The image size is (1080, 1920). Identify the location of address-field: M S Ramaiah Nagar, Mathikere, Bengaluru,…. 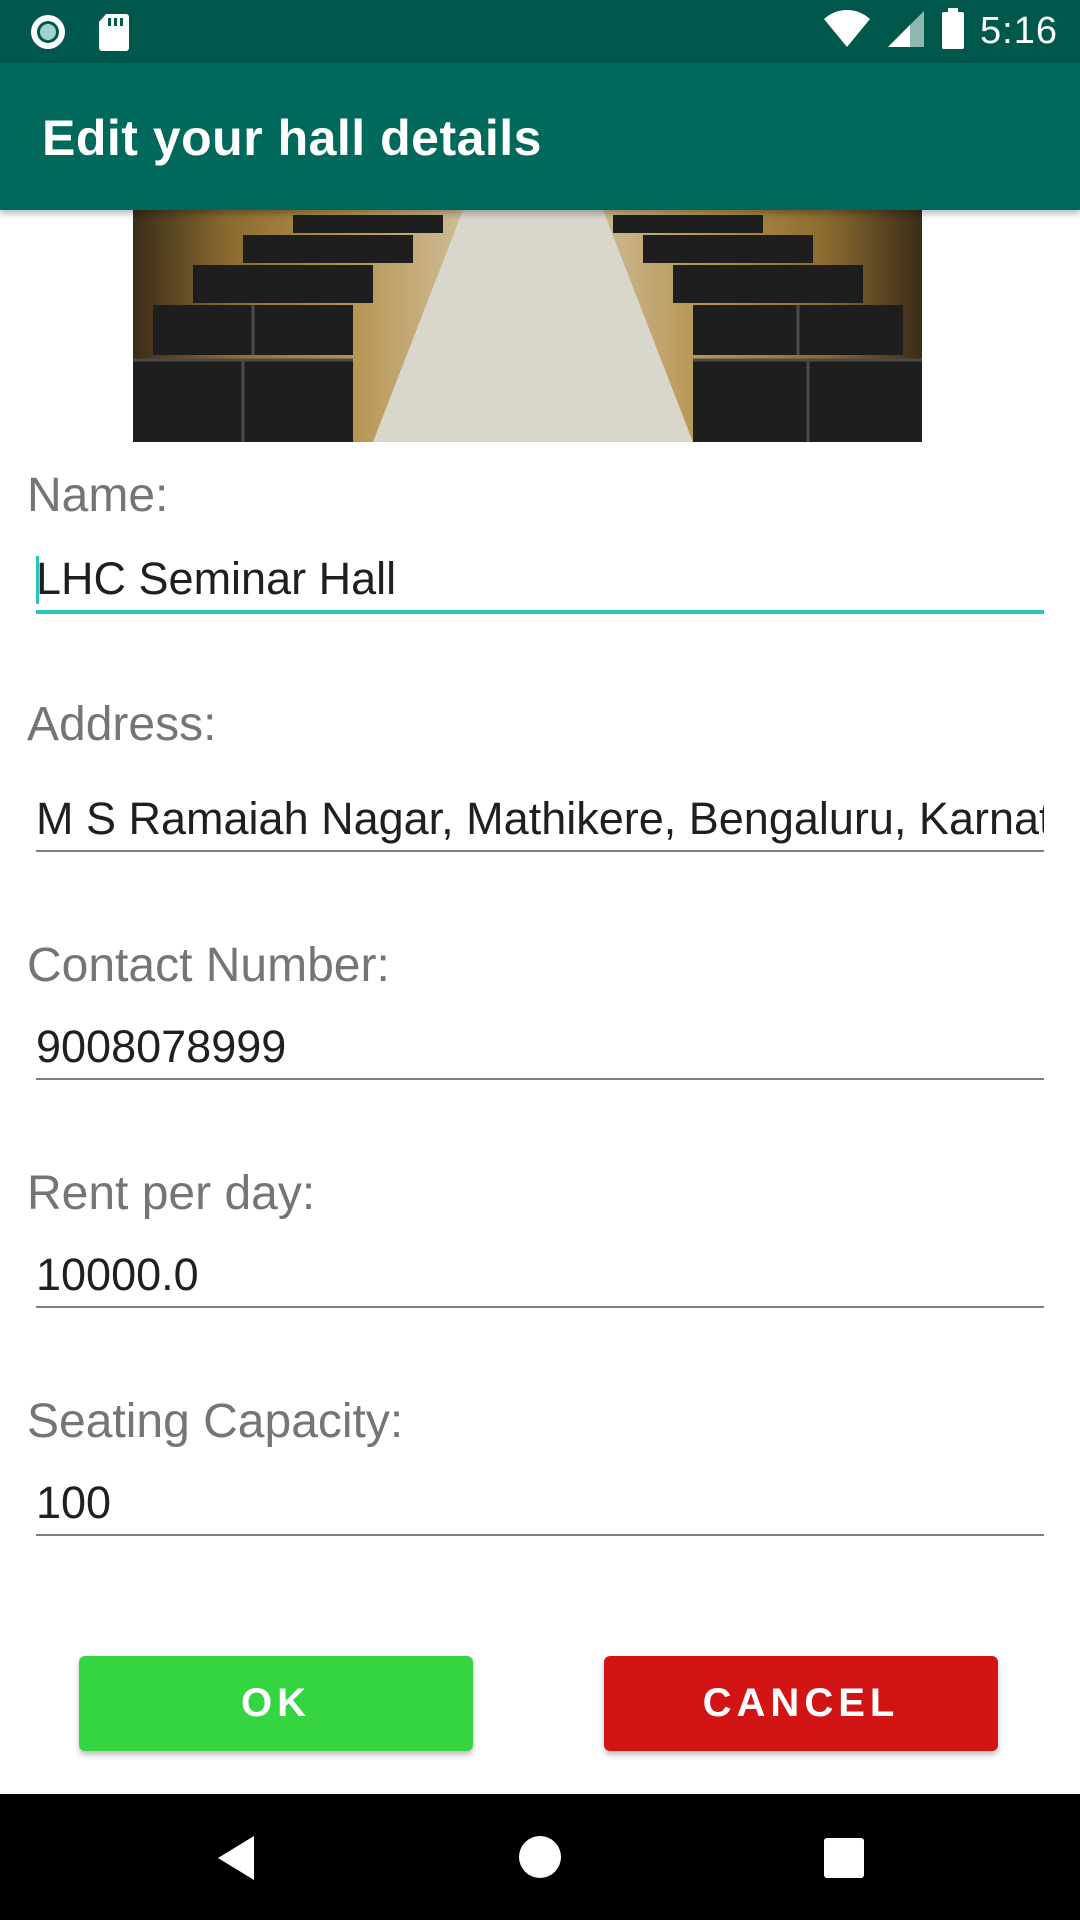
(540, 820).